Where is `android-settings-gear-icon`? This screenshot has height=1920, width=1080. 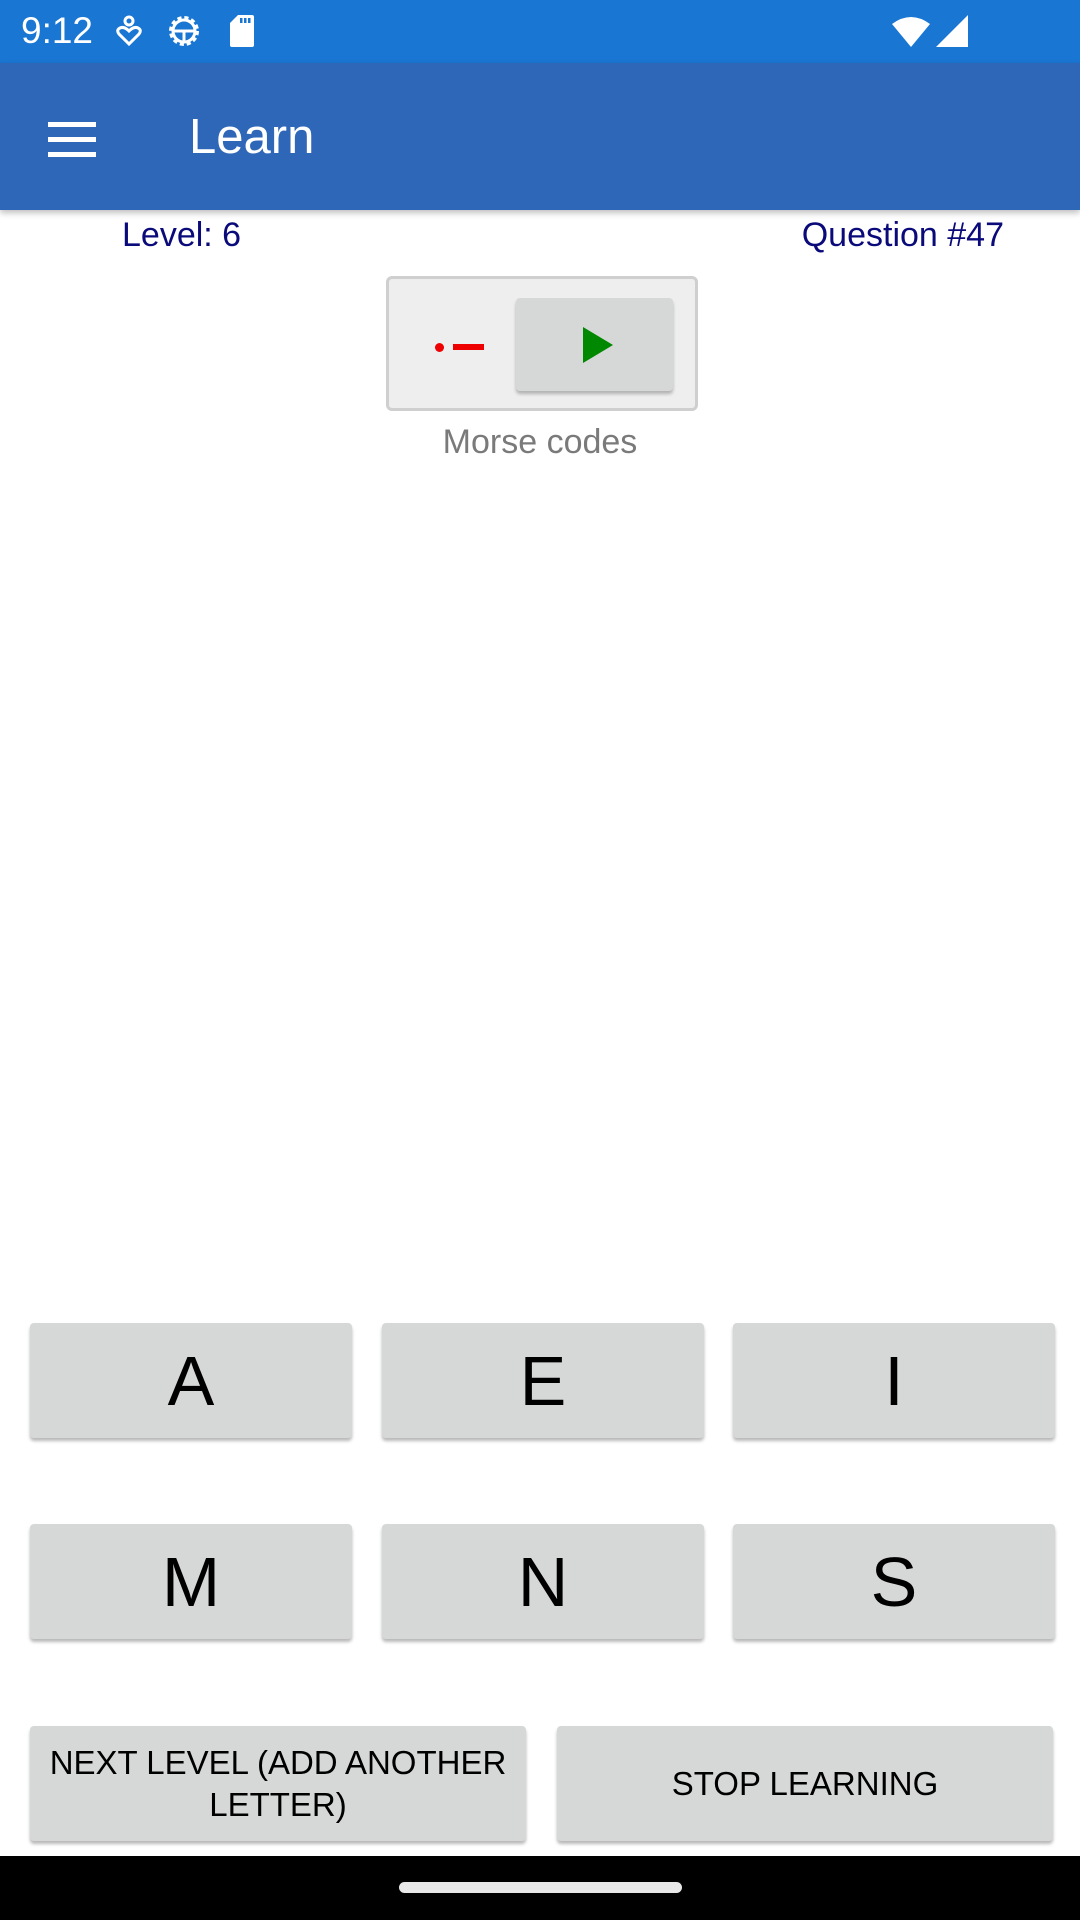 android-settings-gear-icon is located at coordinates (184, 31).